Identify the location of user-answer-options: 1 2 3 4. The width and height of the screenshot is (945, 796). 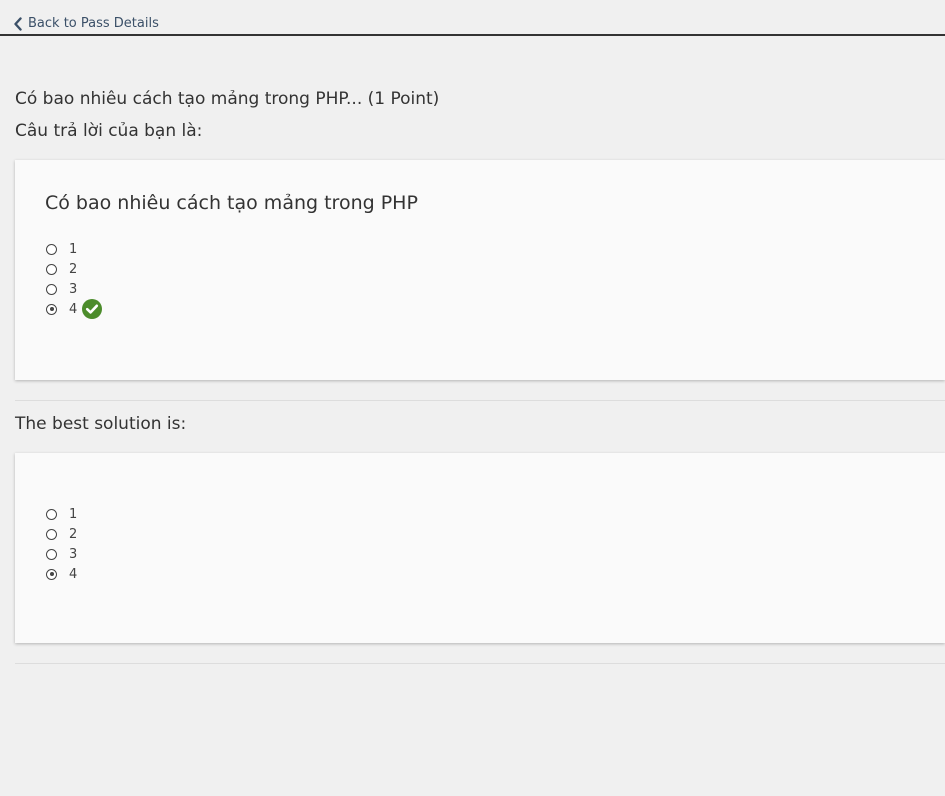
(74, 279).